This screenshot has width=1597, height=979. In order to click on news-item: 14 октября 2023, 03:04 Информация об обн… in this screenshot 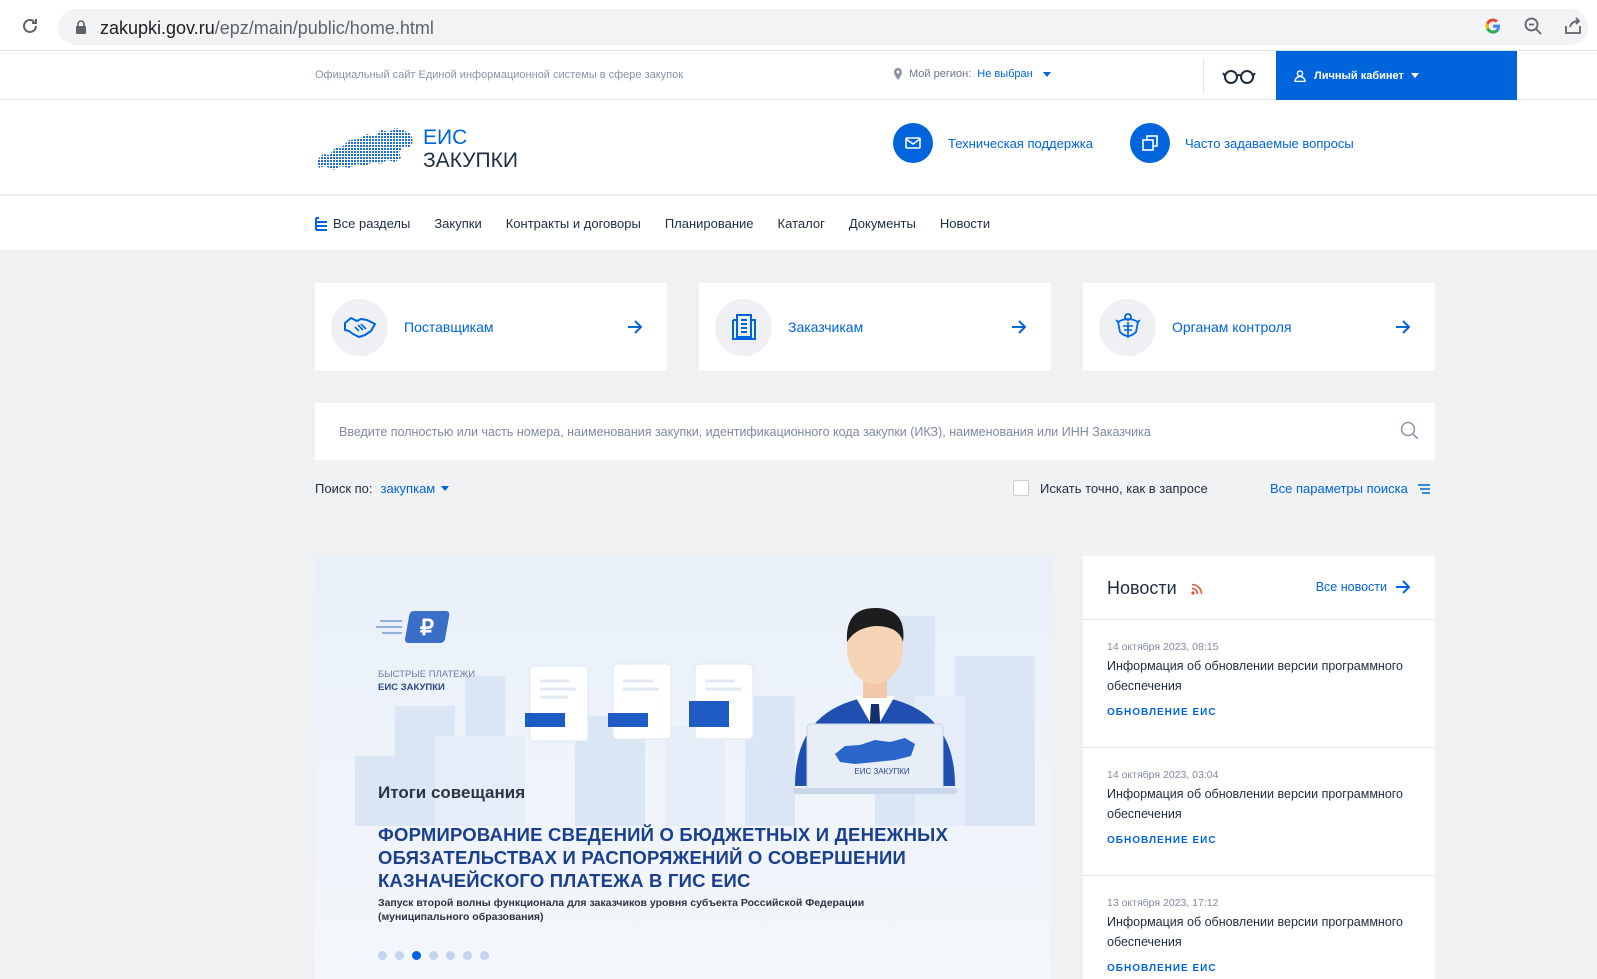, I will do `click(1259, 812)`.